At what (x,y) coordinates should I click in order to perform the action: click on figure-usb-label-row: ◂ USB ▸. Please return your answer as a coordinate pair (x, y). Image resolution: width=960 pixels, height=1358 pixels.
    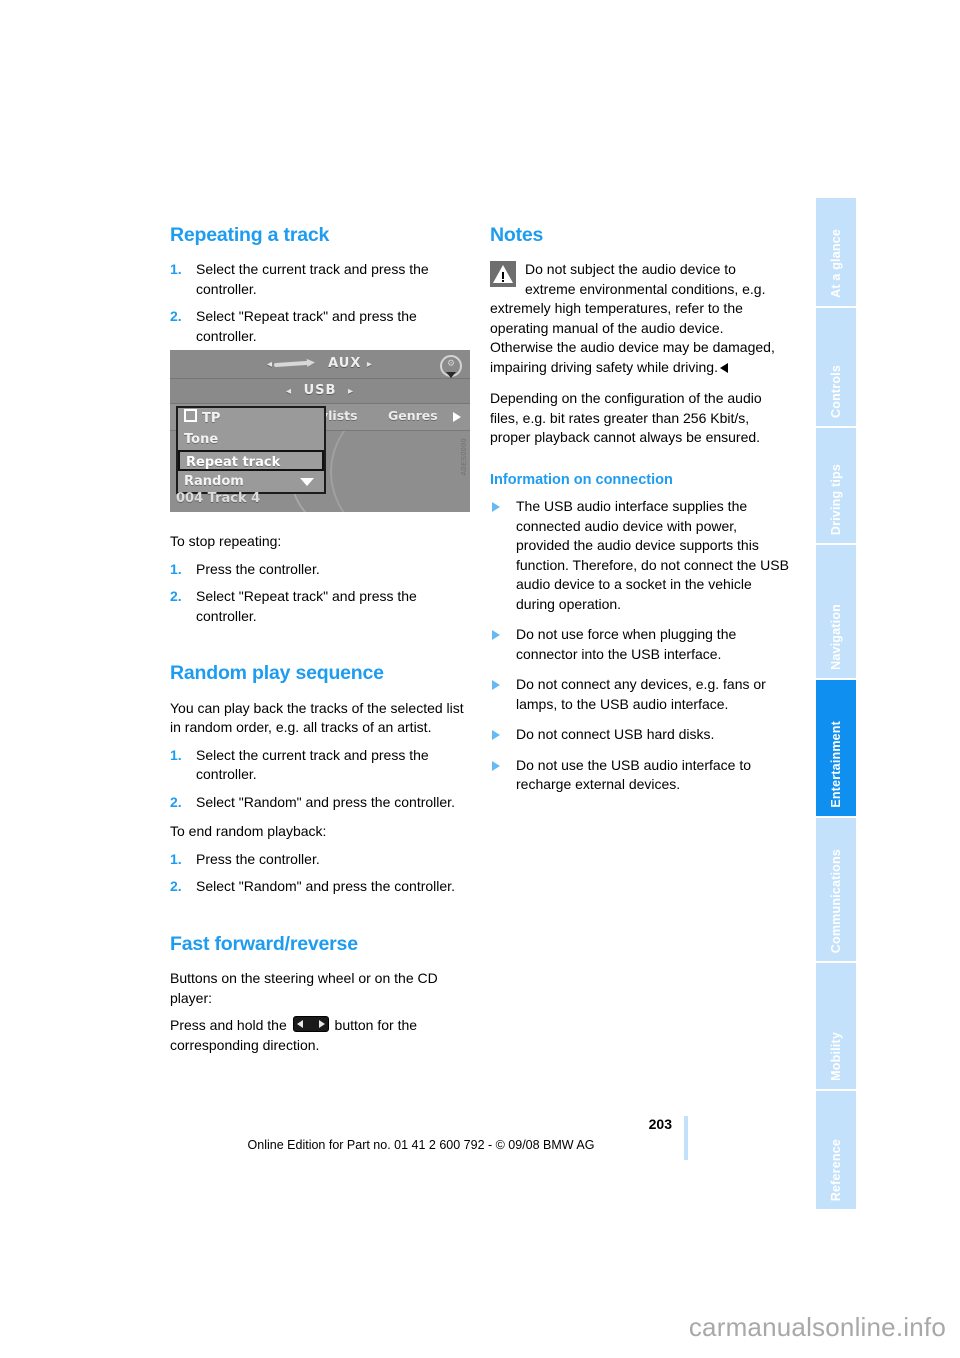
    Looking at the image, I should click on (320, 390).